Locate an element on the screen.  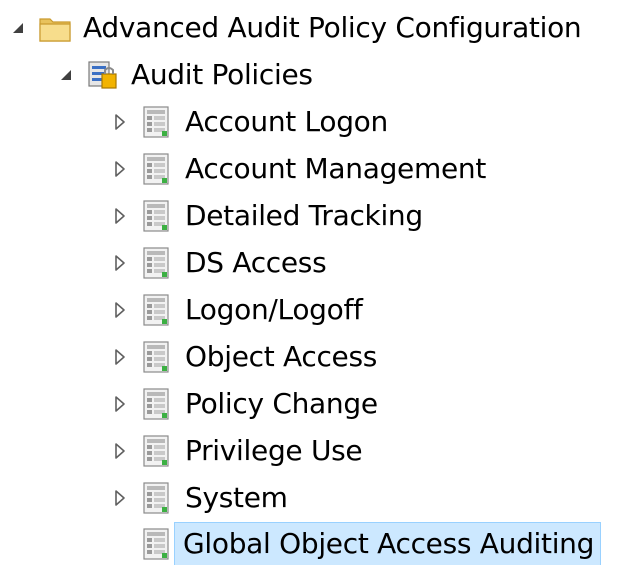
tree-node-label: Account Management is located at coordinates (336, 168).